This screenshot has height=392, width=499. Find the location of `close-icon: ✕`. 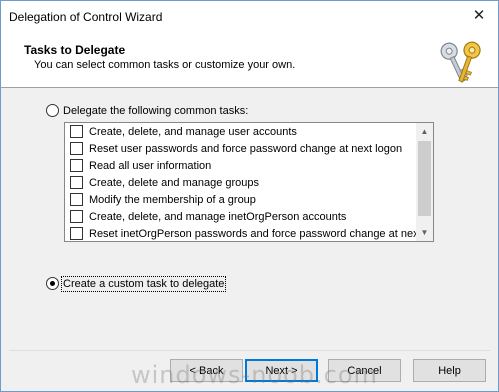

close-icon: ✕ is located at coordinates (479, 16).